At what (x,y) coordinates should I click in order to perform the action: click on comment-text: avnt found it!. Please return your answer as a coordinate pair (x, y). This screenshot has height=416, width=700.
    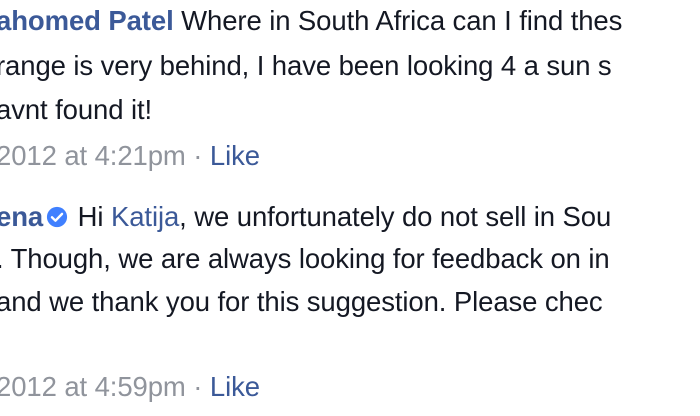
    Looking at the image, I should click on (76, 109).